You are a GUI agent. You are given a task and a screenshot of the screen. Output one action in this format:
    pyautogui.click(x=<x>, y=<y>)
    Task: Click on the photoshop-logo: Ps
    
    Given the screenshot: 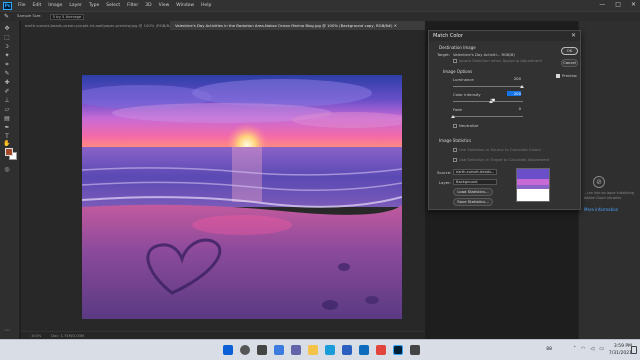 What is the action you would take?
    pyautogui.click(x=7, y=5)
    